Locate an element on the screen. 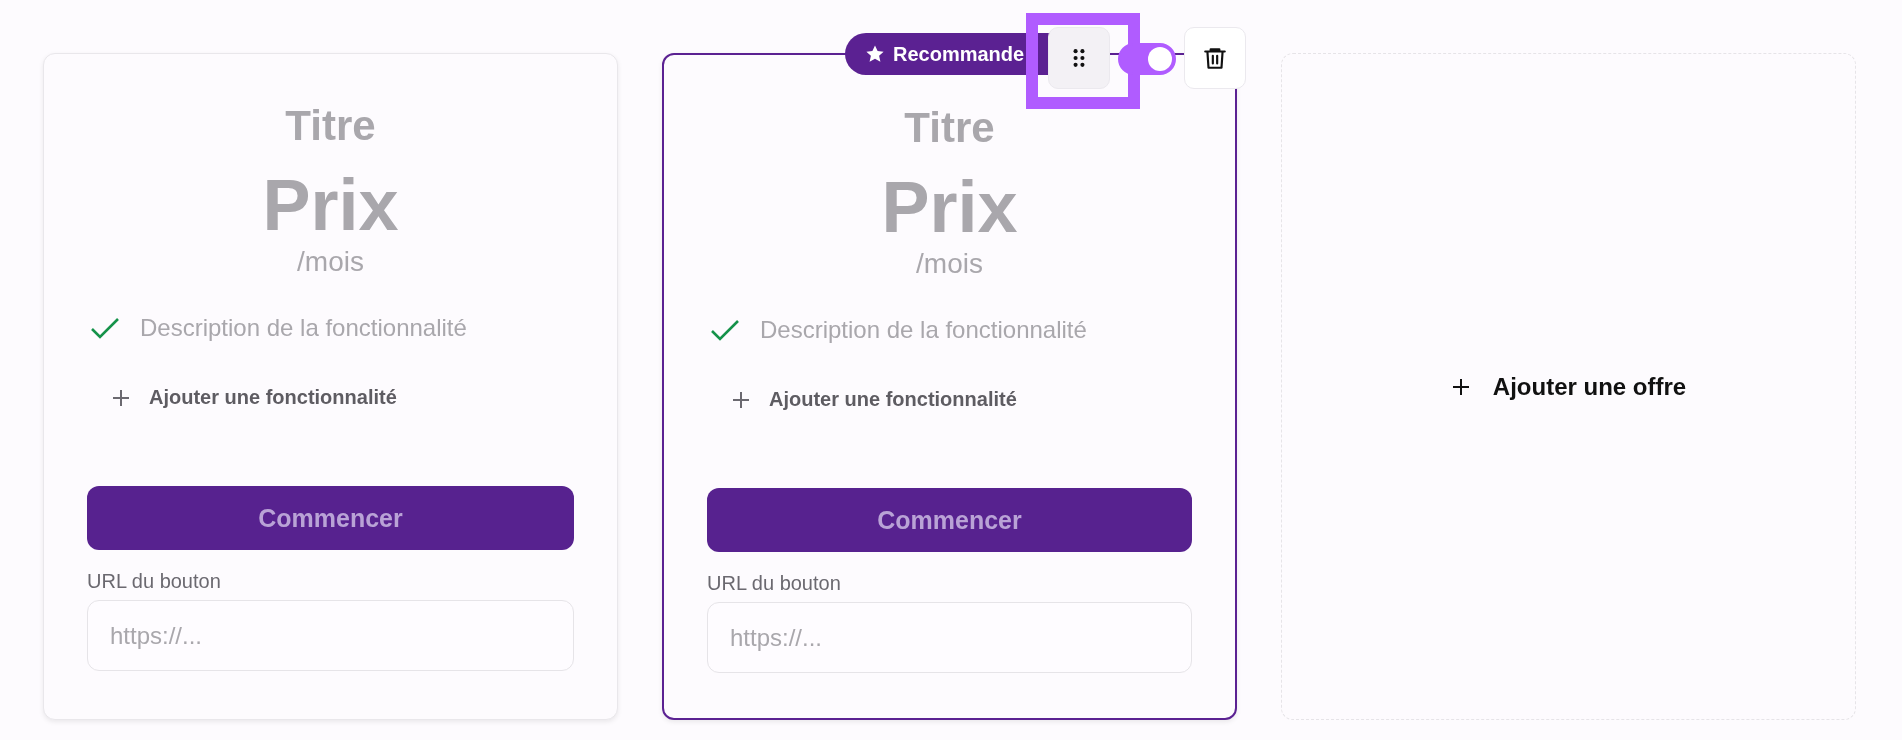 This screenshot has height=740, width=1902. delete-button is located at coordinates (1215, 58).